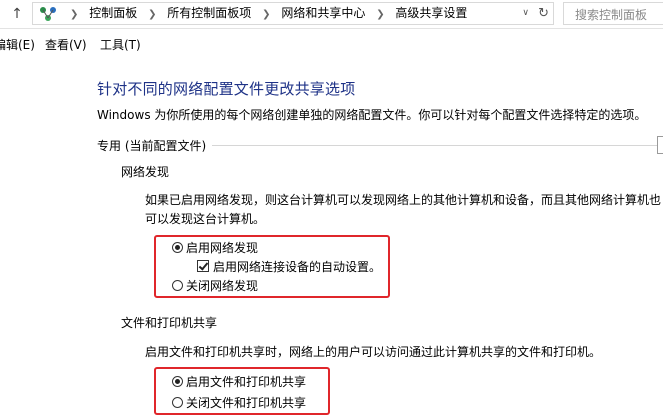 This screenshot has height=419, width=663. Describe the element at coordinates (113, 13) in the screenshot. I see `breadcrumb-control-panel: 控制面板` at that location.